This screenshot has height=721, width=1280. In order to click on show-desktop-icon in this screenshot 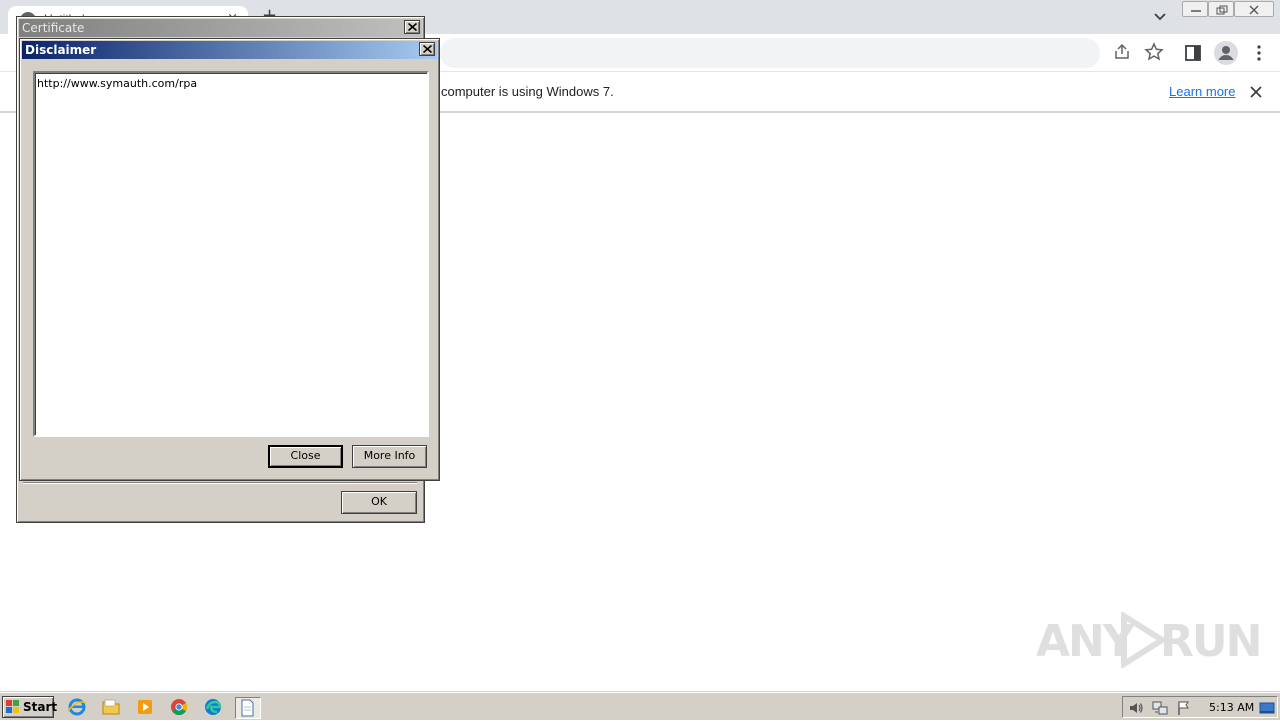, I will do `click(1267, 708)`.